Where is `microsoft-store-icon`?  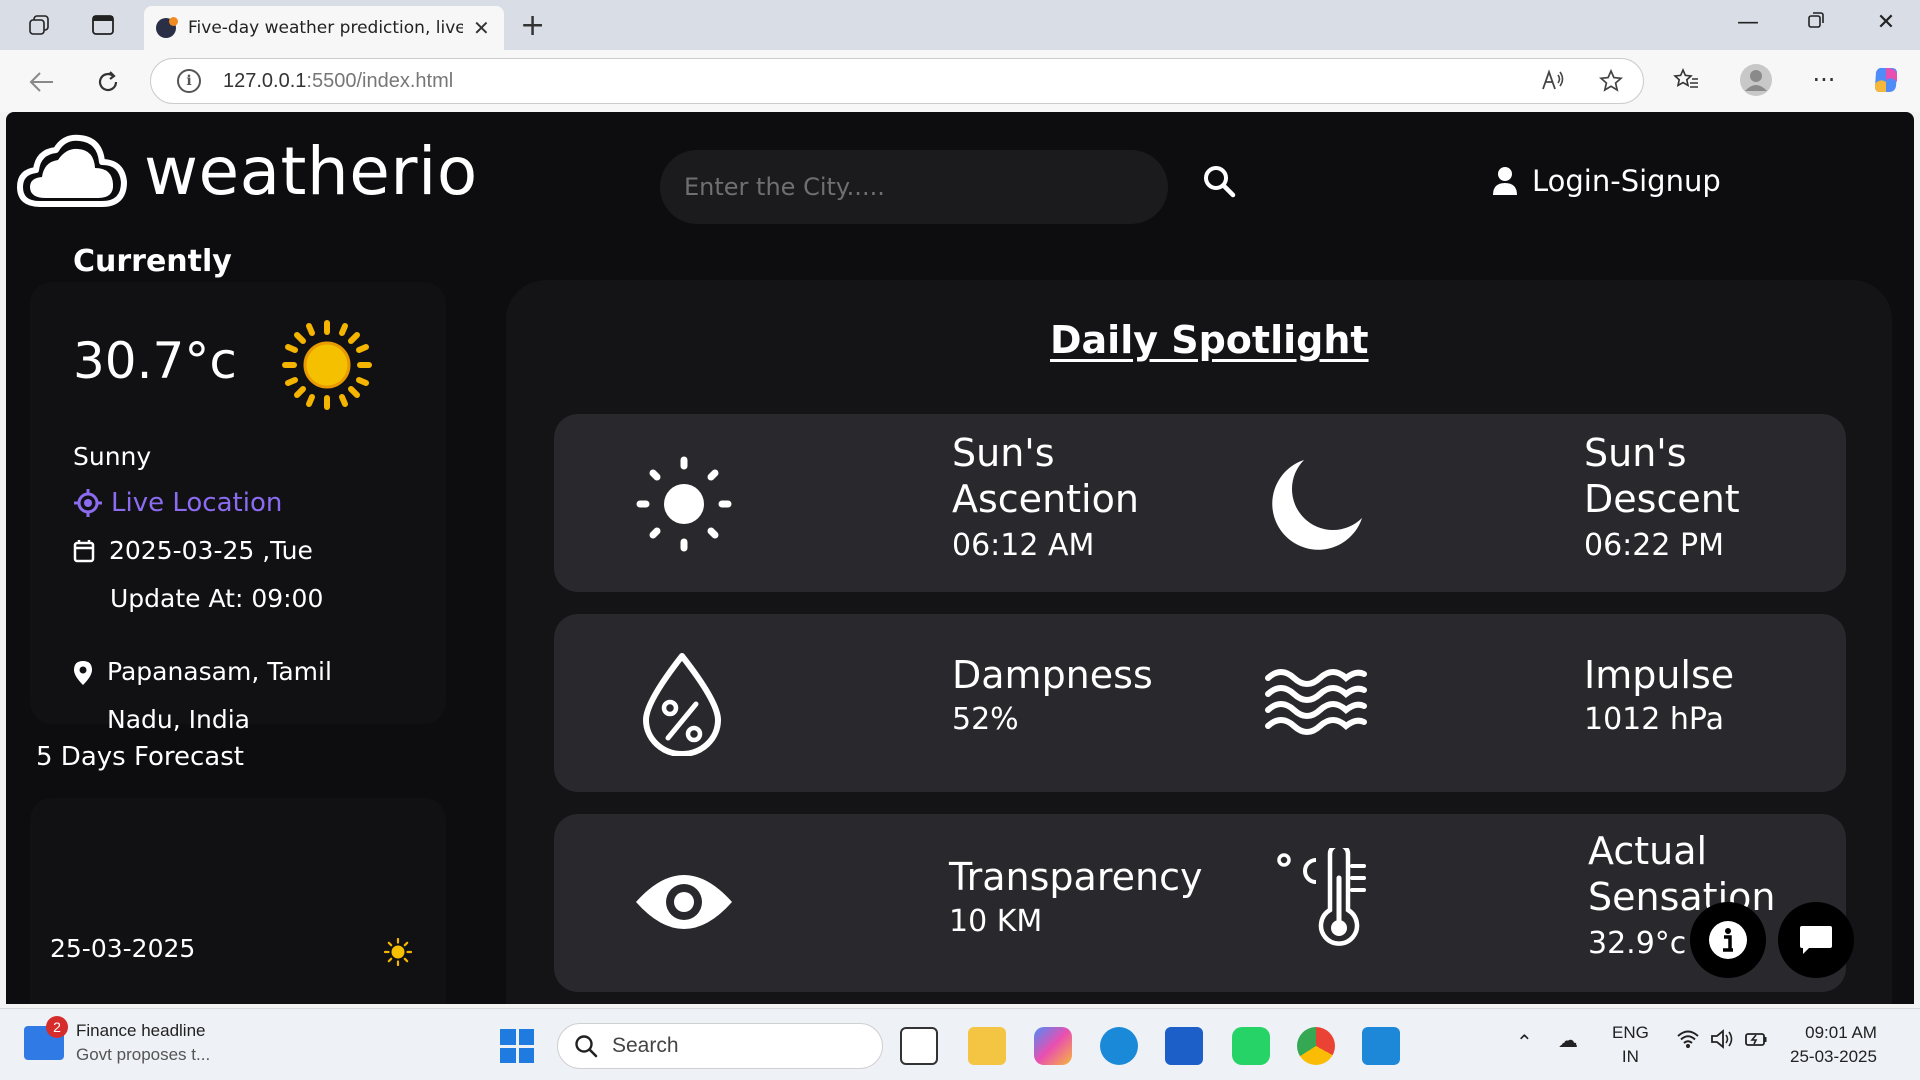 microsoft-store-icon is located at coordinates (1184, 1046).